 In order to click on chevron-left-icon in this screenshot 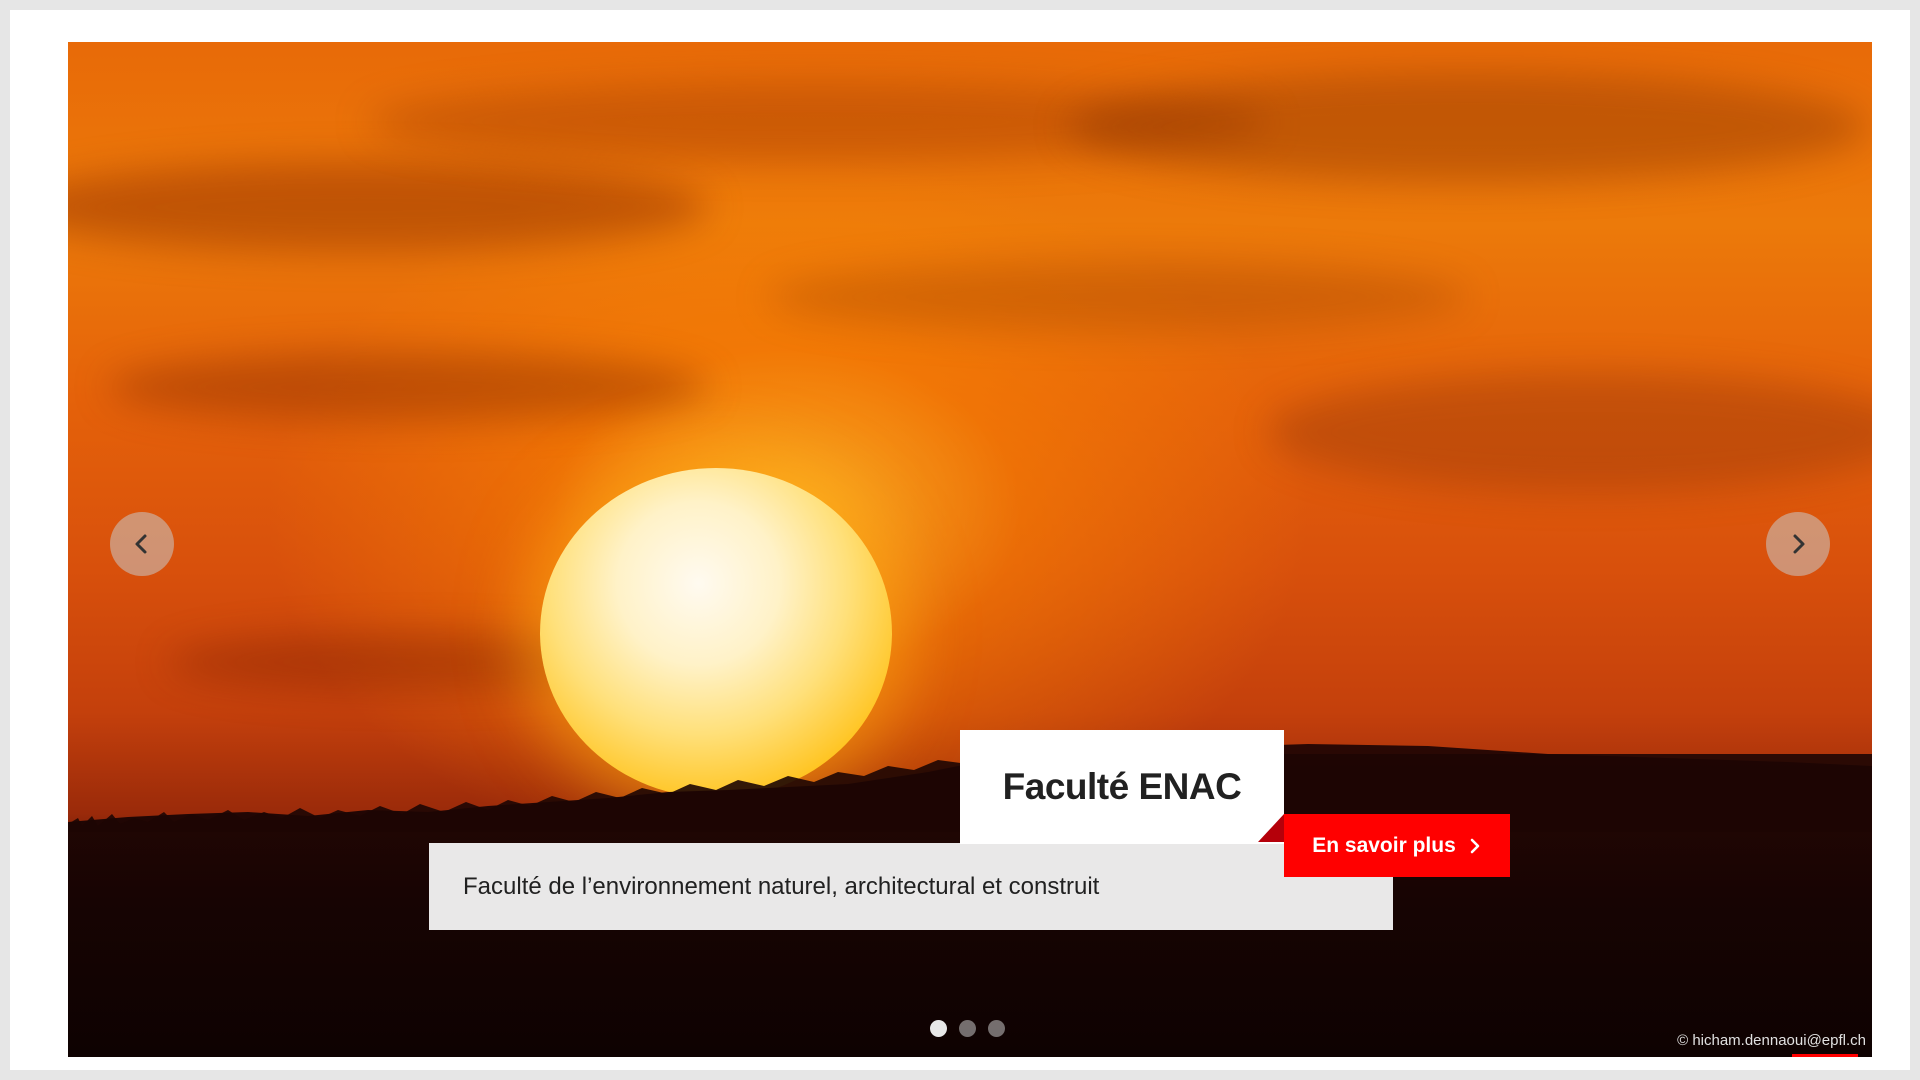, I will do `click(141, 544)`.